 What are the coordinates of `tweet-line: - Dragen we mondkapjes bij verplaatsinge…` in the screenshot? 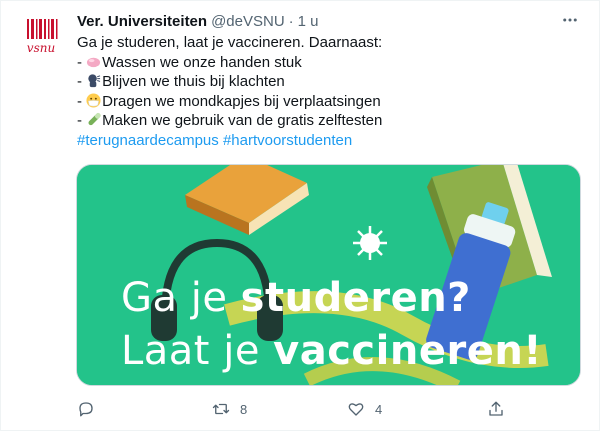 It's located at (329, 102).